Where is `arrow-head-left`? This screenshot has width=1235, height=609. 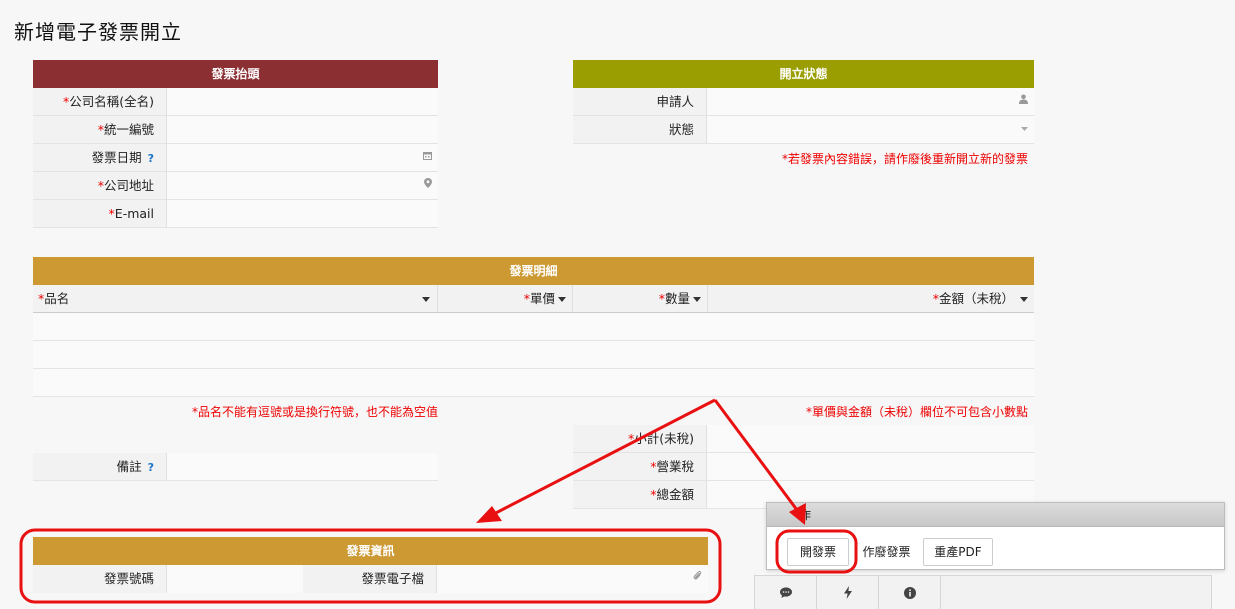
arrow-head-left is located at coordinates (489, 514).